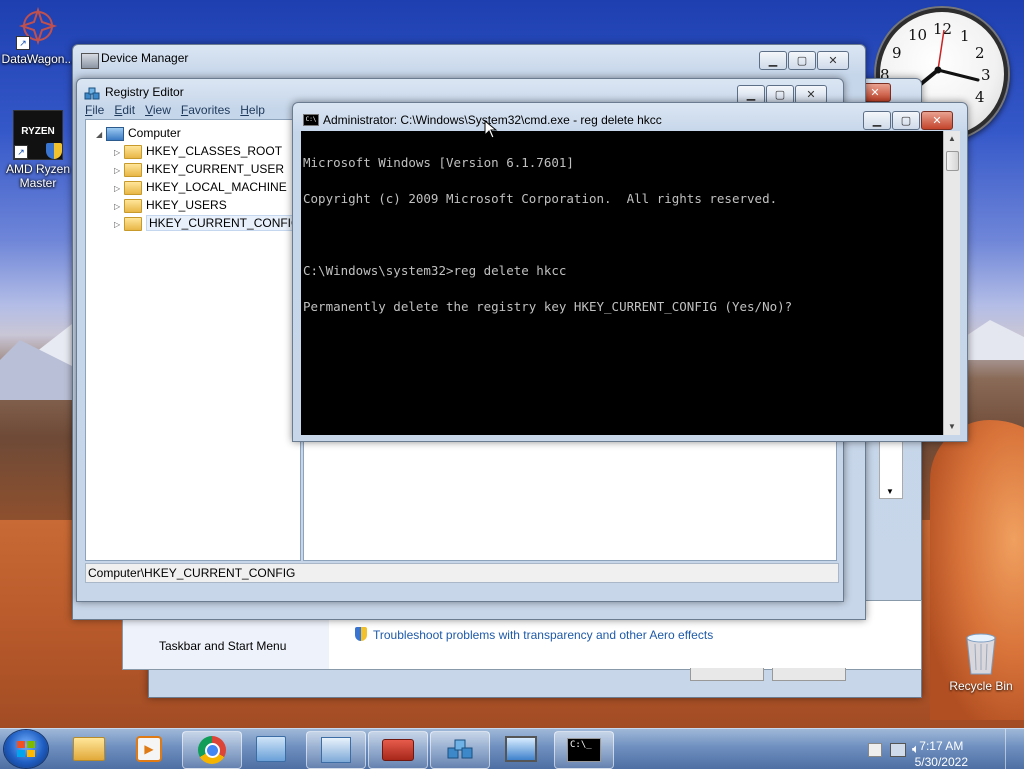 The height and width of the screenshot is (770, 1024). Describe the element at coordinates (205, 110) in the screenshot. I see `menu-favorites: Favorites` at that location.